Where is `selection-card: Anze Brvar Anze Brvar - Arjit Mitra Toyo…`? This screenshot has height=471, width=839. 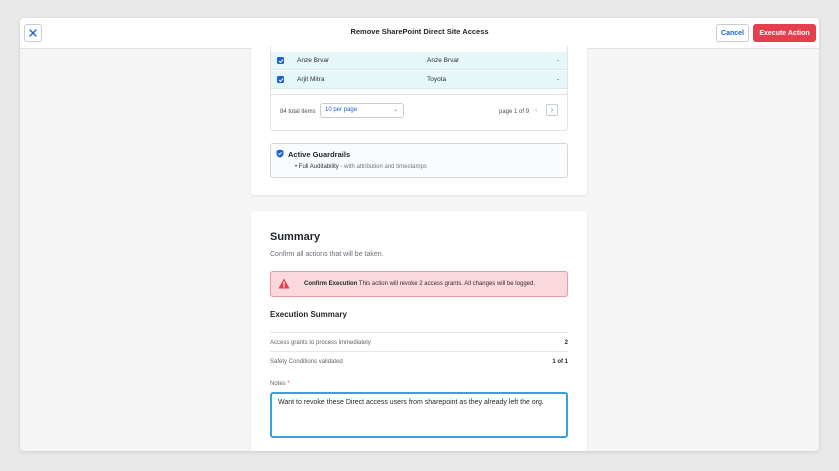 selection-card: Anze Brvar Anze Brvar - Arjit Mitra Toyo… is located at coordinates (419, 120).